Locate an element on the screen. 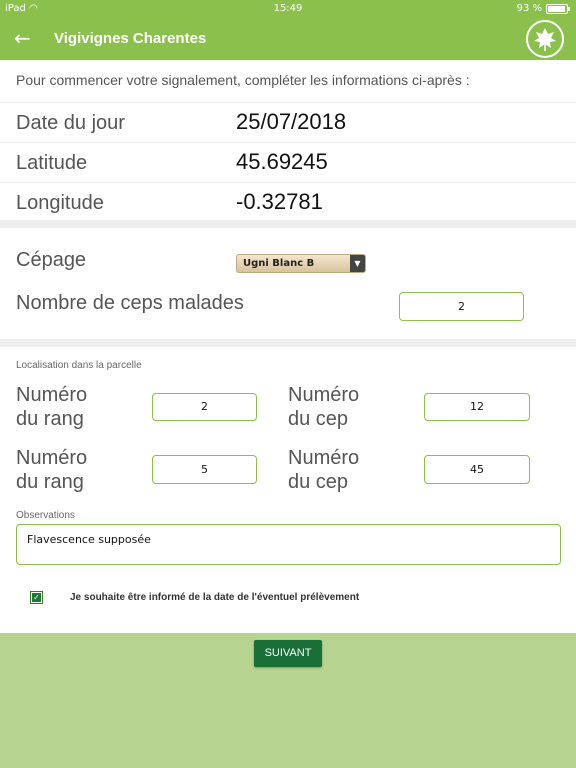  checkmark-icon: ✓ is located at coordinates (36, 597).